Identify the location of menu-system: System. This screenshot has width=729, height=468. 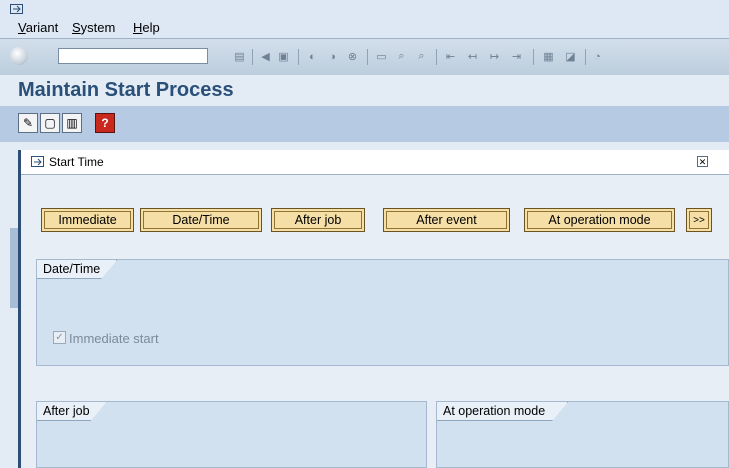
(93, 27).